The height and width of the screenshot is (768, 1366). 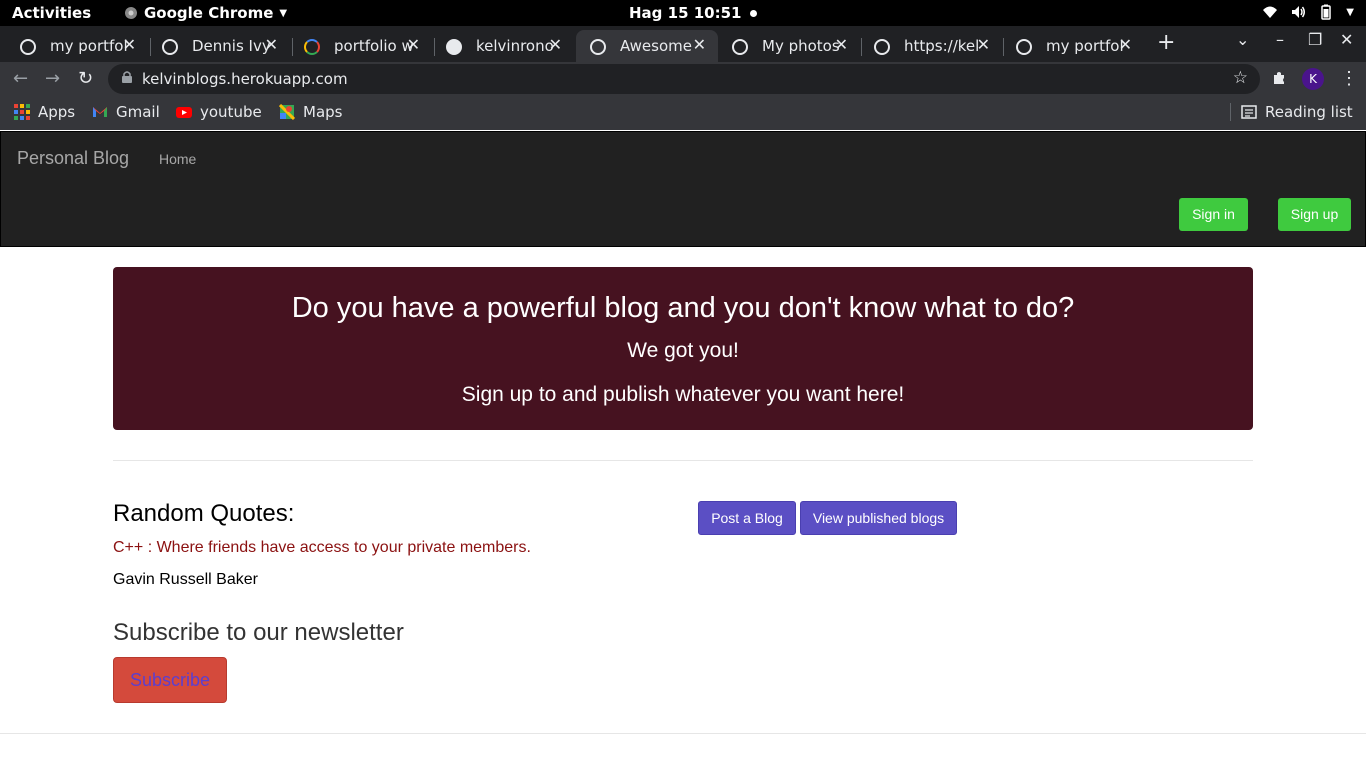 I want to click on apps-grid-icon, so click(x=22, y=112).